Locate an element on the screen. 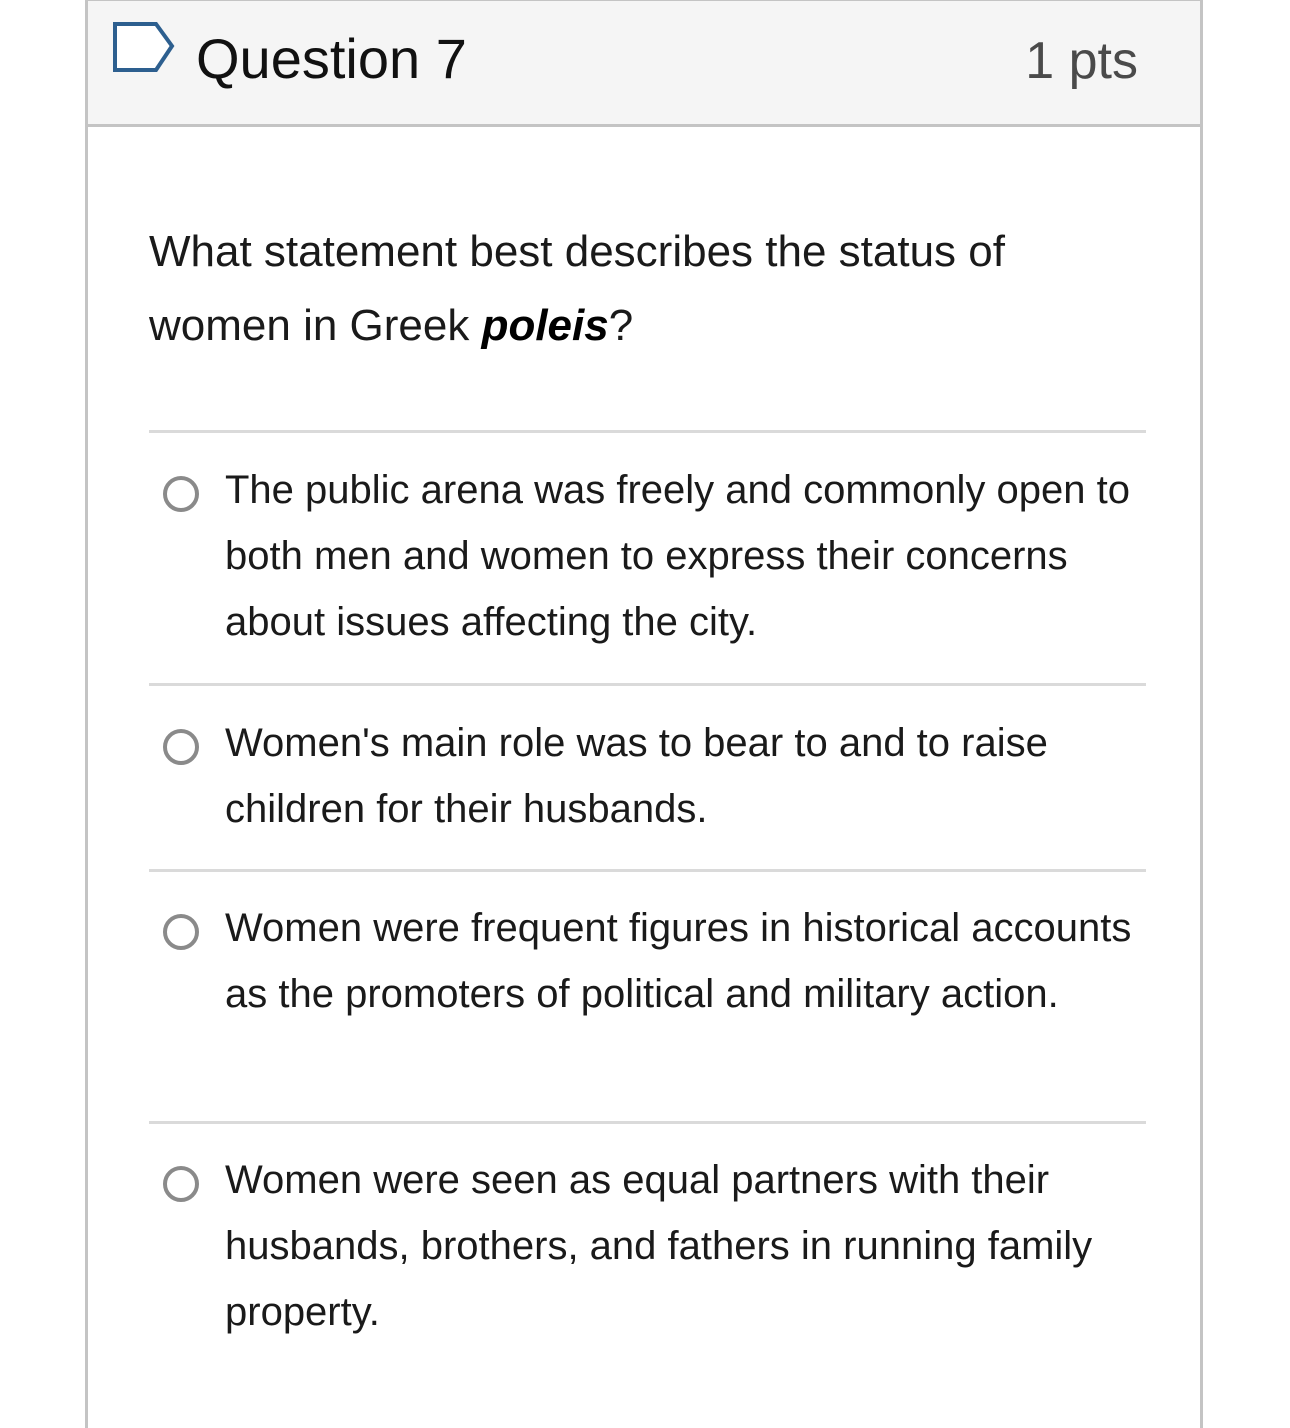  question-header: Question 7 1 pts is located at coordinates (644, 64).